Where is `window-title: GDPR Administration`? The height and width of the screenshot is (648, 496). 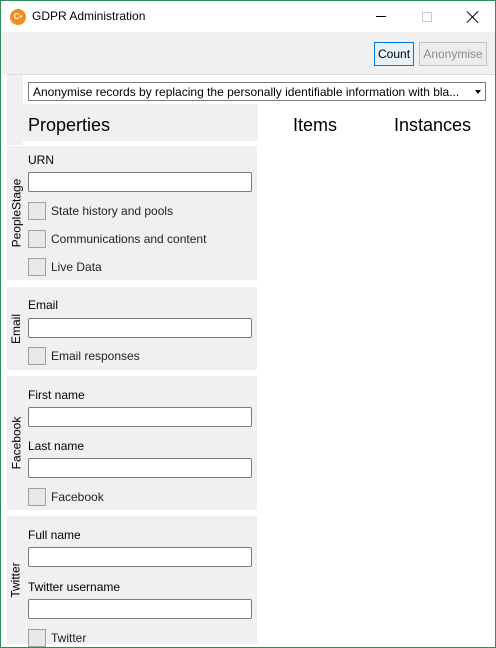 window-title: GDPR Administration is located at coordinates (89, 16).